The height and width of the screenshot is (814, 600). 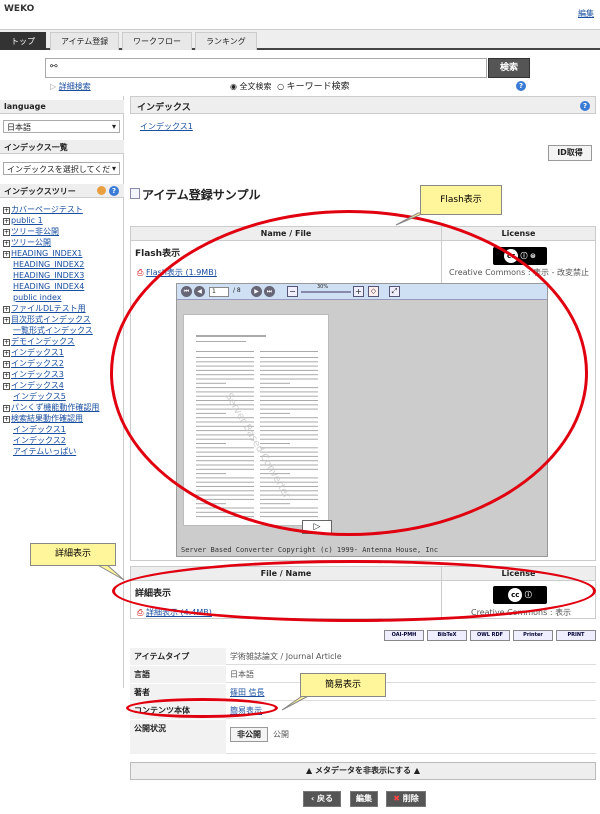 What do you see at coordinates (343, 685) in the screenshot?
I see `simple-callout: 簡易表示` at bounding box center [343, 685].